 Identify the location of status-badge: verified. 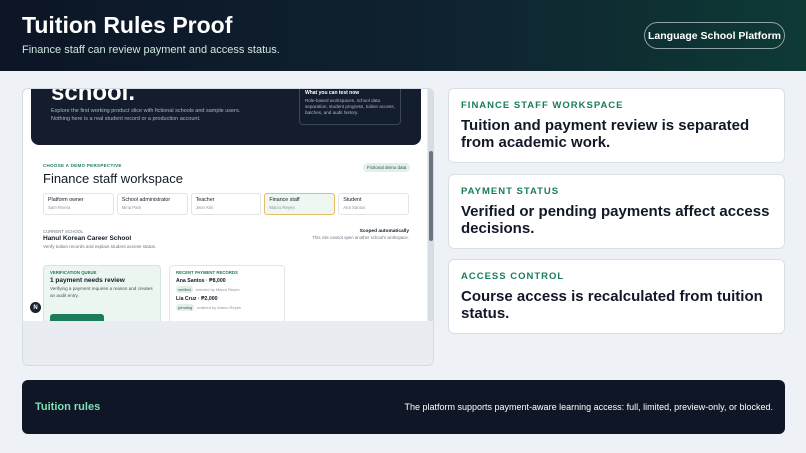
(184, 289).